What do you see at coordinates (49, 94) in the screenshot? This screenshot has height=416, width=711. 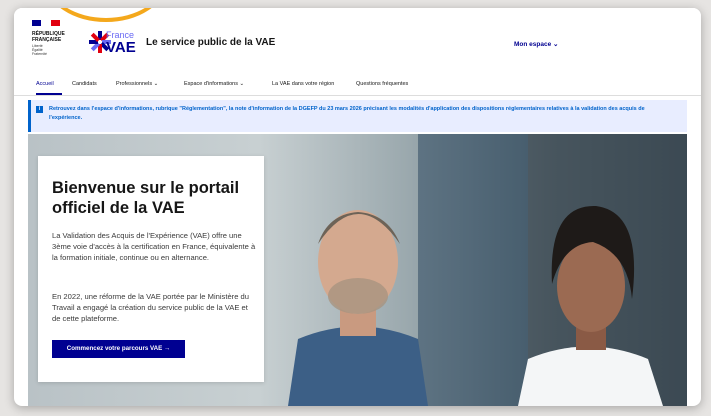 I see `active-tab-indicator` at bounding box center [49, 94].